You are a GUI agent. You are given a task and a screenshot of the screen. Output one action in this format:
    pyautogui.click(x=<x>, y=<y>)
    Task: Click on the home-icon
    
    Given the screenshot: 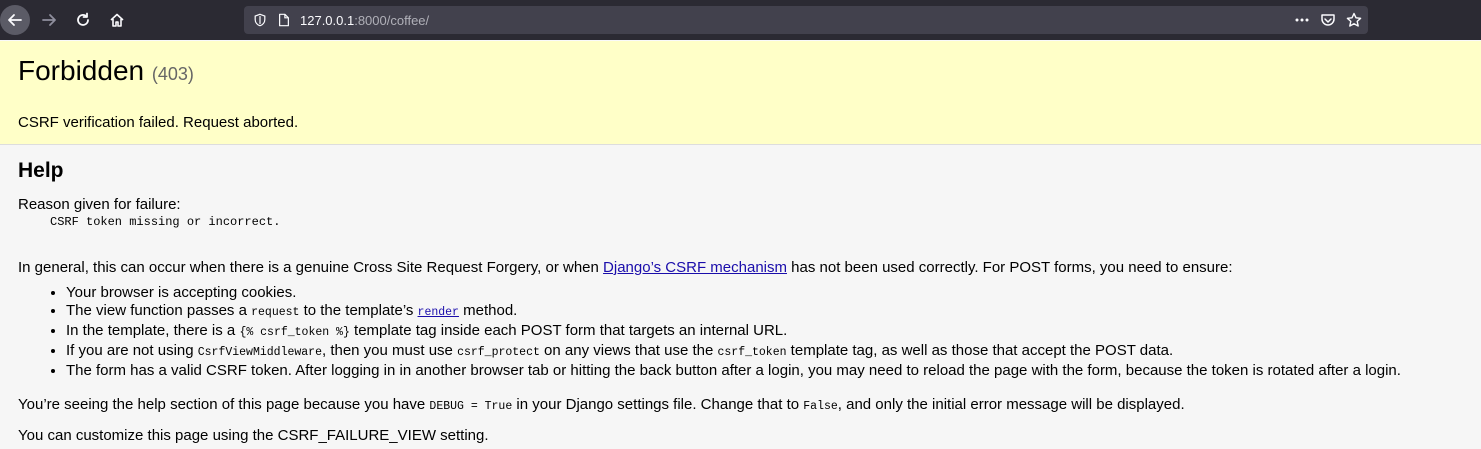 What is the action you would take?
    pyautogui.click(x=117, y=20)
    